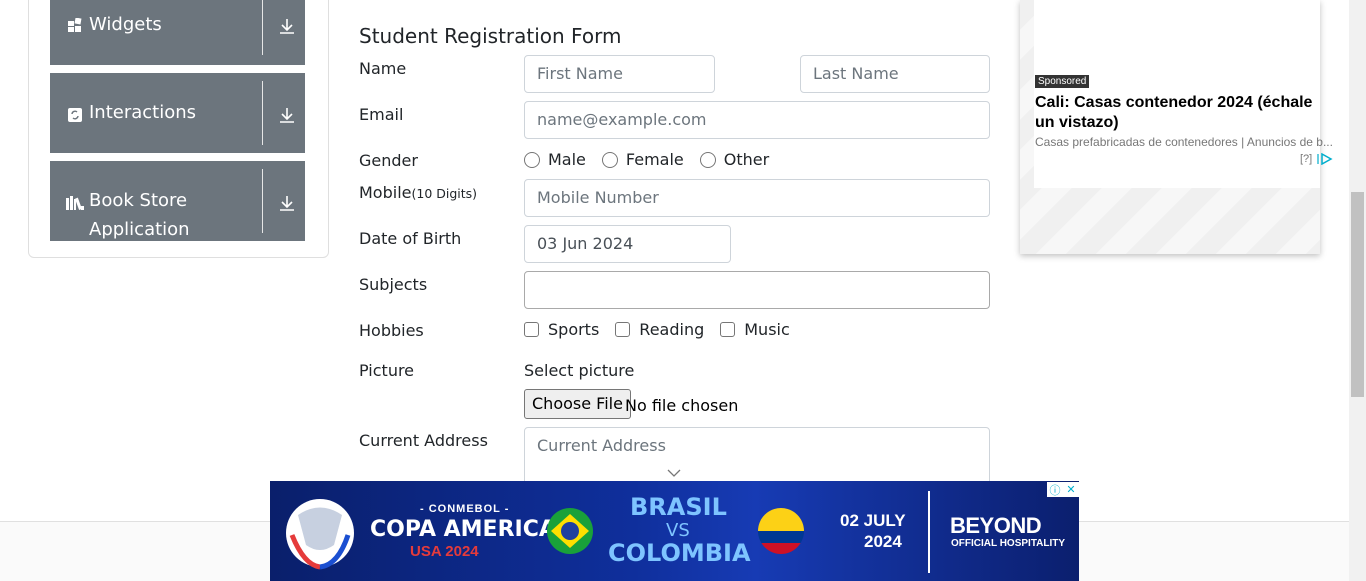 The height and width of the screenshot is (581, 1366). I want to click on ad-info-icon: ⓘ, so click(1055, 489).